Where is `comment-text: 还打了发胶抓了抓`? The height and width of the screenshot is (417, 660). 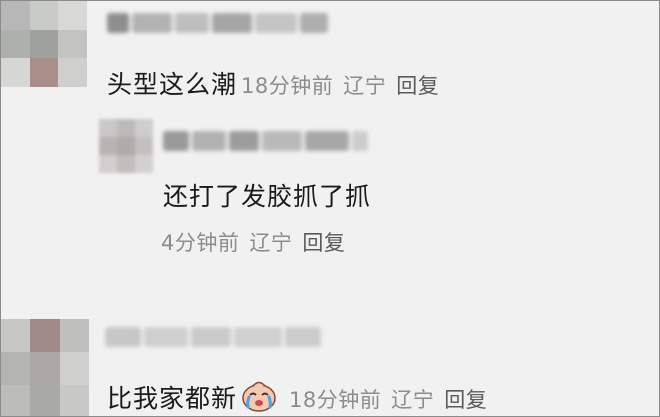
comment-text: 还打了发胶抓了抓 is located at coordinates (267, 196).